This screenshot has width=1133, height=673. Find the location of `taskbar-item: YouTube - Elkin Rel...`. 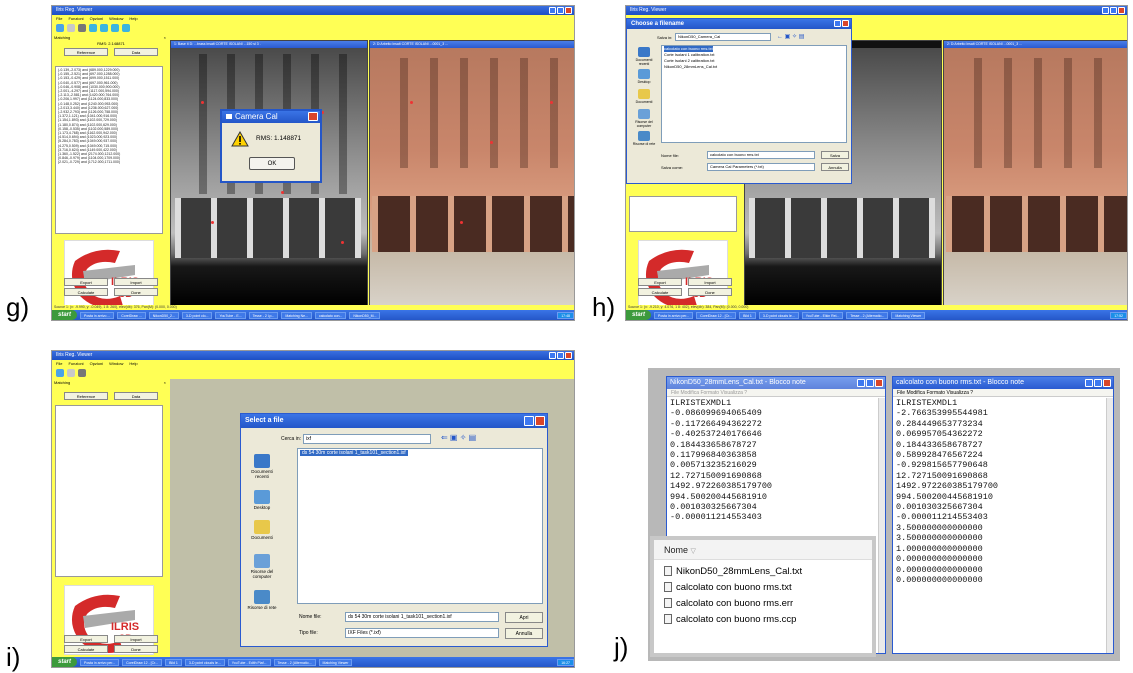

taskbar-item: YouTube - Elkin Rel... is located at coordinates (822, 315).